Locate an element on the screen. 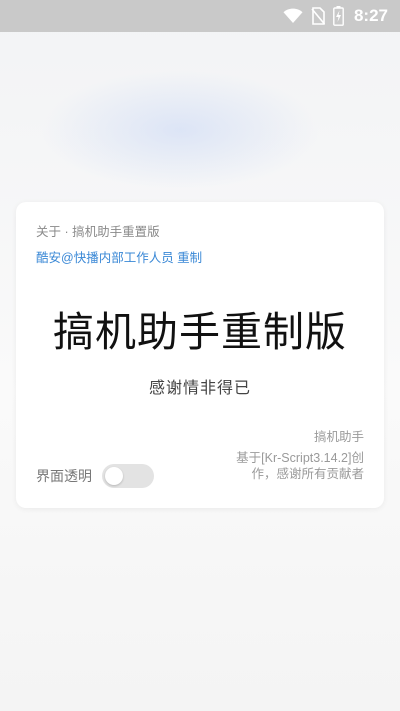  status-icons: 8:27 is located at coordinates (335, 16).